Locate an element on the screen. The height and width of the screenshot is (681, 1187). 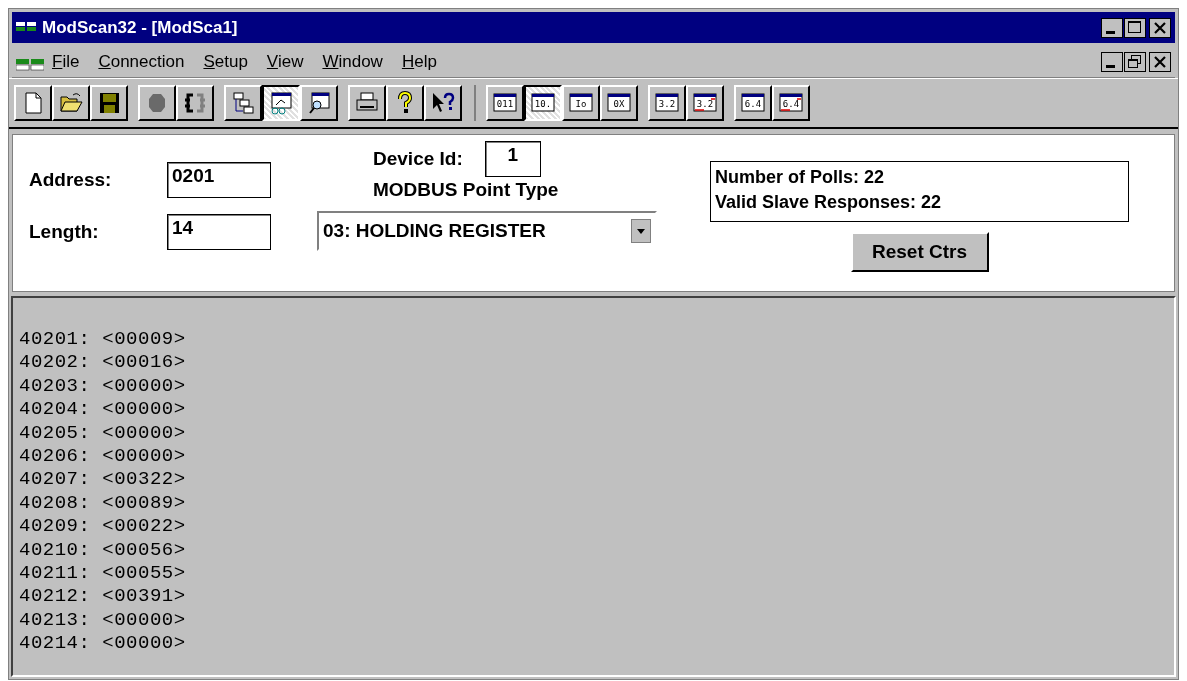
number-format-icon: Io is located at coordinates (581, 103).